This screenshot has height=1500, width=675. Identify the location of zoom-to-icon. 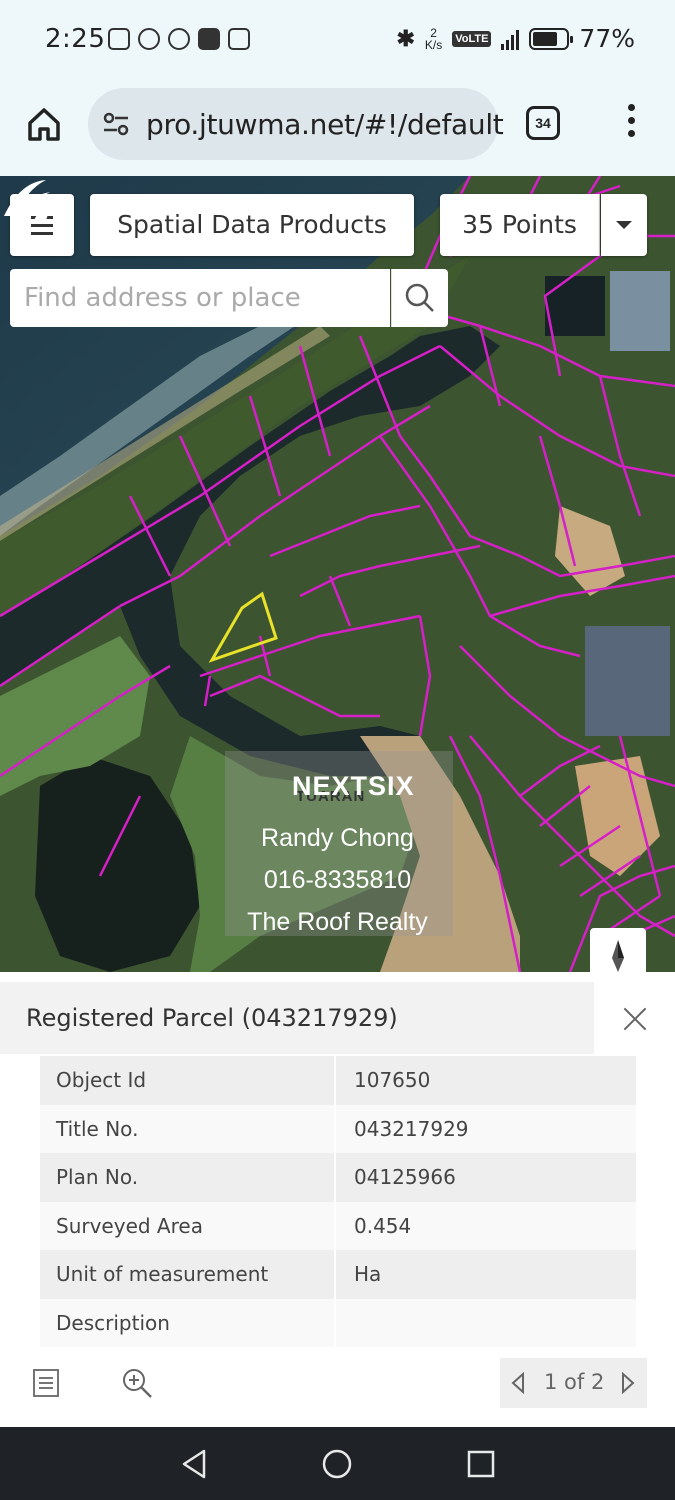
(137, 1383).